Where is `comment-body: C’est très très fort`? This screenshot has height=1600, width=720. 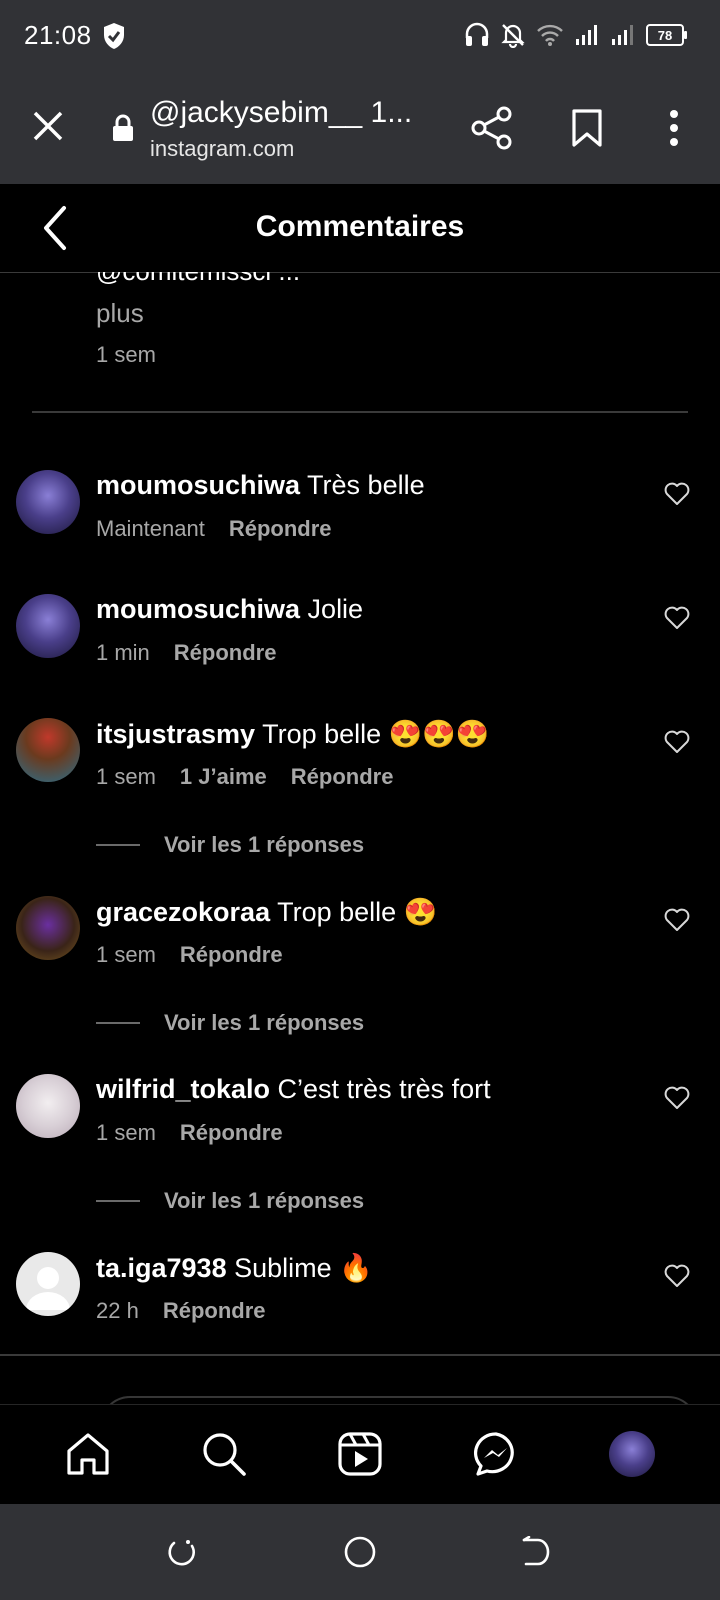 comment-body: C’est très très fort is located at coordinates (384, 1089).